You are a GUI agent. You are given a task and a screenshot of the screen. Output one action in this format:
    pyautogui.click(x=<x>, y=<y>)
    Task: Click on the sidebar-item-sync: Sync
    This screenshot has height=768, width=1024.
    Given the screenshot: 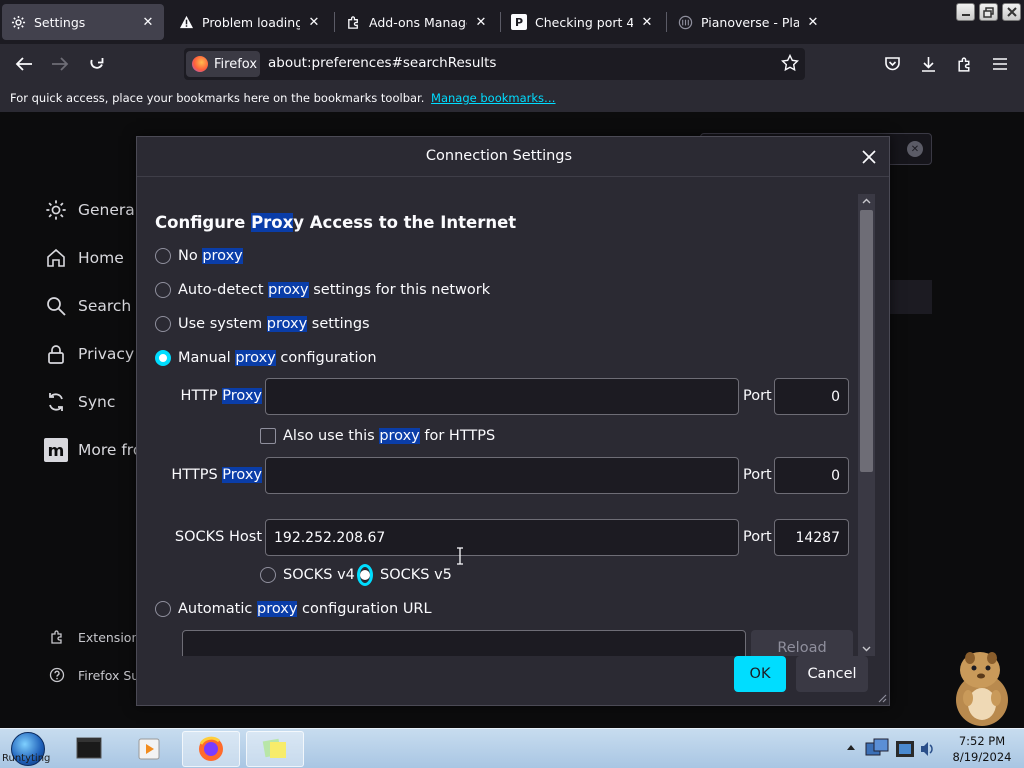 What is the action you would take?
    pyautogui.click(x=79, y=402)
    